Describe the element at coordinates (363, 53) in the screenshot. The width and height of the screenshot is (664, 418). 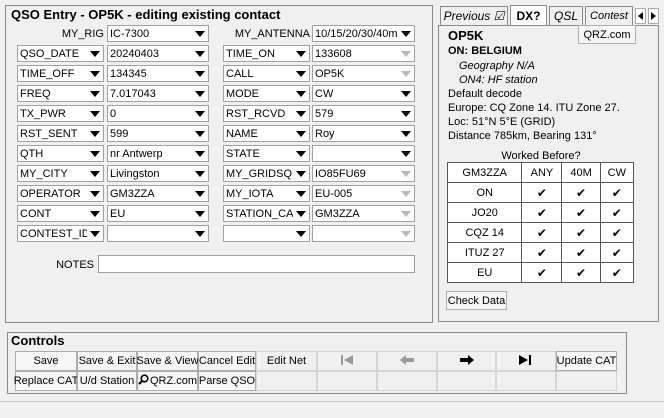
I see `right-field-value-combo: 133608` at that location.